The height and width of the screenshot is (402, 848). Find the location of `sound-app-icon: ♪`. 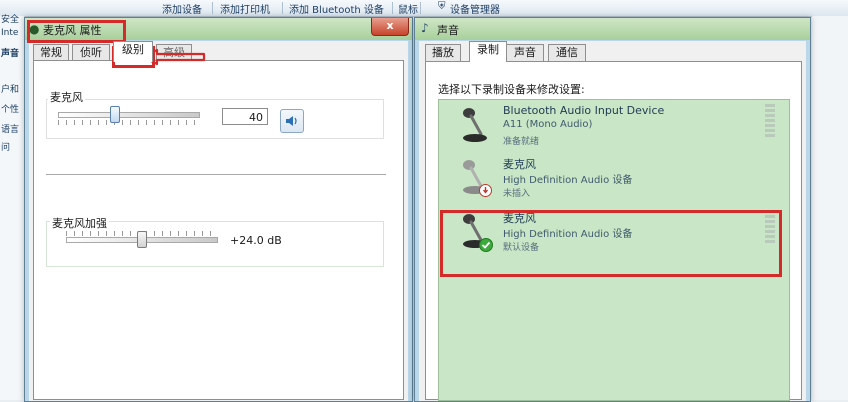

sound-app-icon: ♪ is located at coordinates (425, 28).